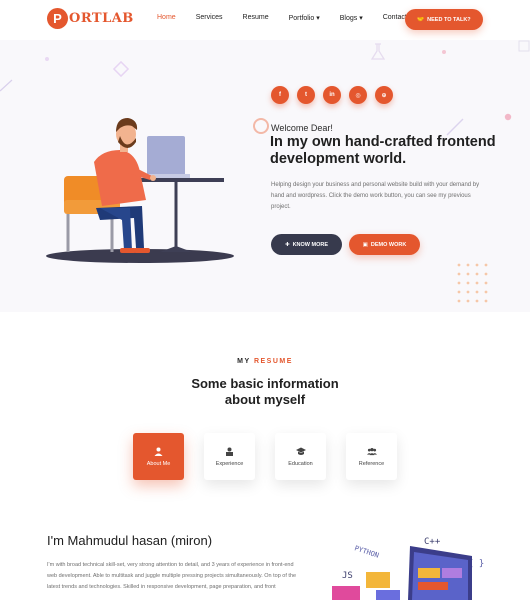 The height and width of the screenshot is (600, 530). I want to click on need-to-talk-label: NEED TO TALK?, so click(449, 19).